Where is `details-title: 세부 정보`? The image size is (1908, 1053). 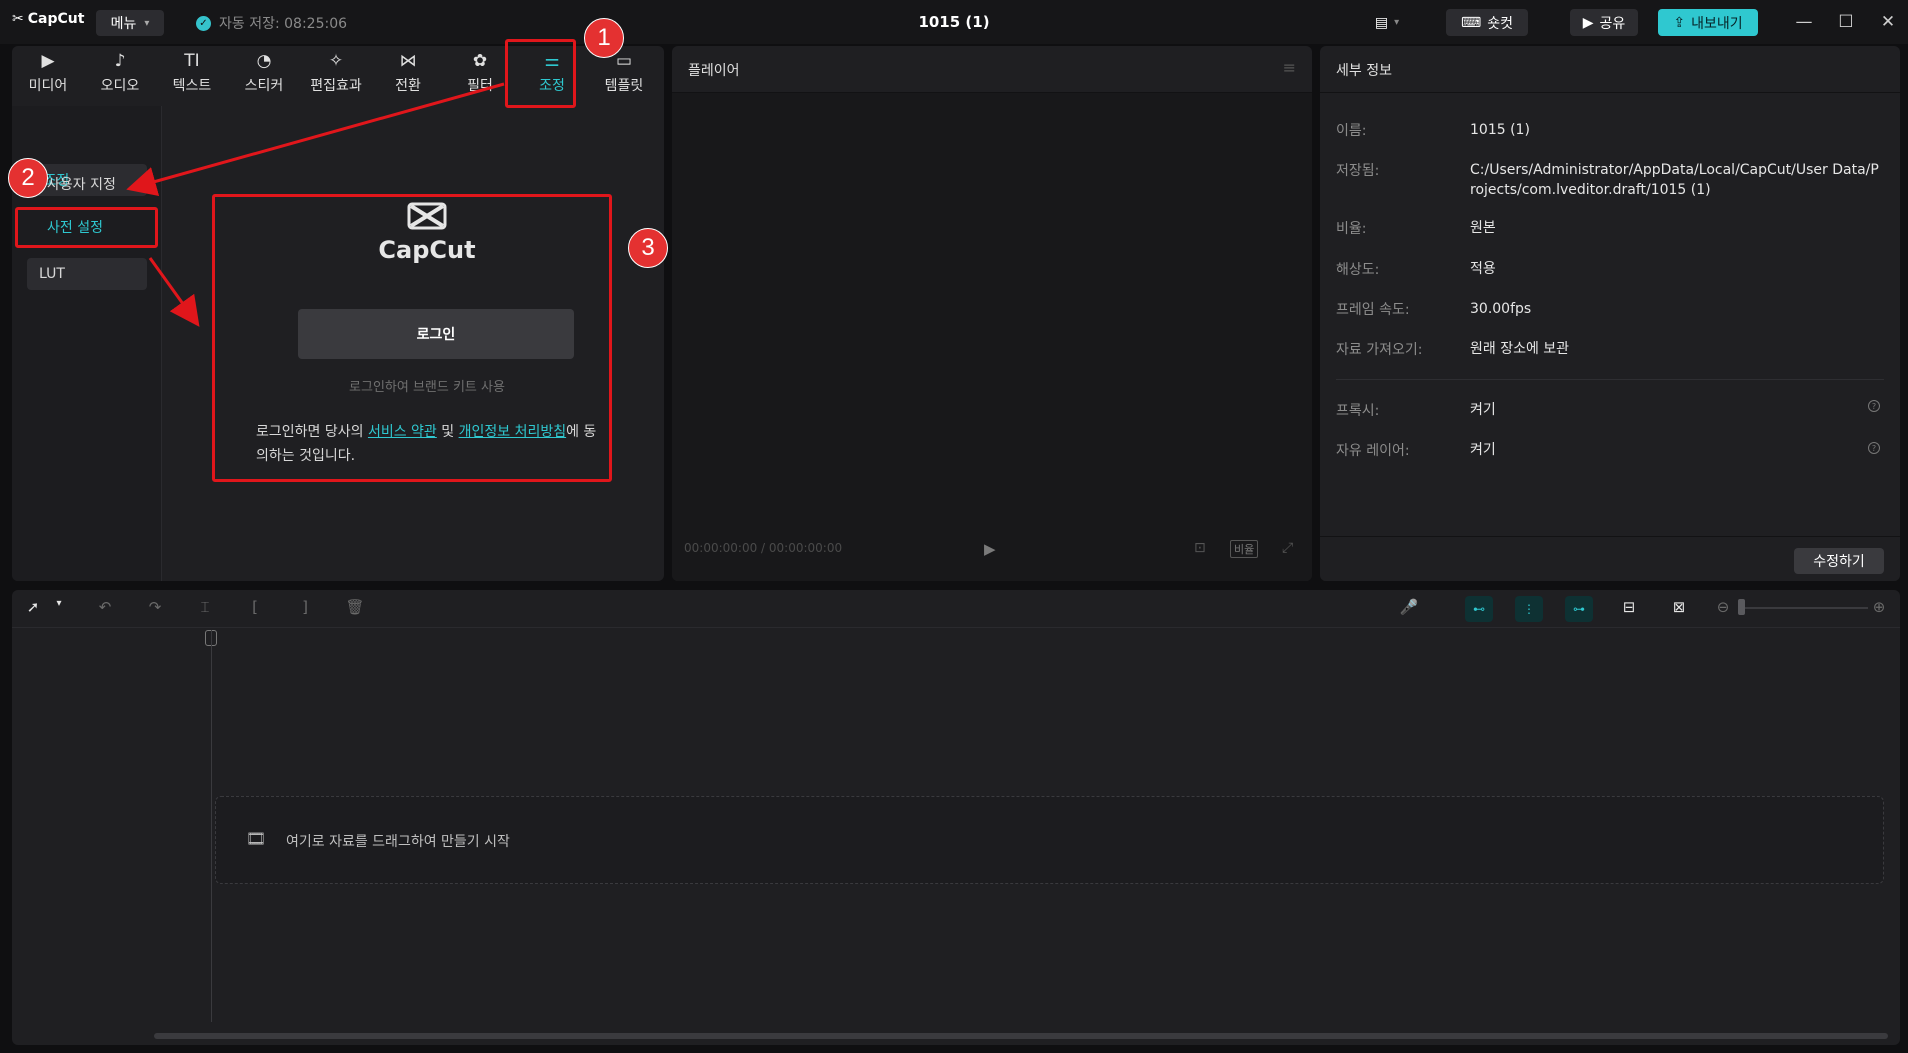
details-title: 세부 정보 is located at coordinates (1364, 71).